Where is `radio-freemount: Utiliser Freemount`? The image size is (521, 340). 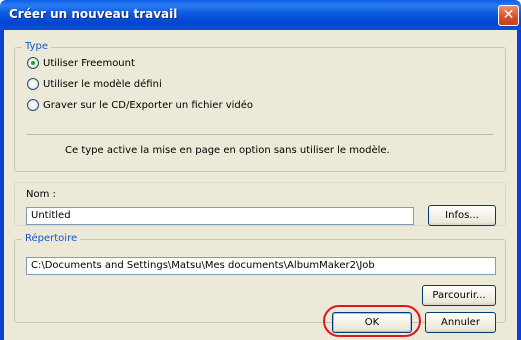 radio-freemount: Utiliser Freemount is located at coordinates (81, 63).